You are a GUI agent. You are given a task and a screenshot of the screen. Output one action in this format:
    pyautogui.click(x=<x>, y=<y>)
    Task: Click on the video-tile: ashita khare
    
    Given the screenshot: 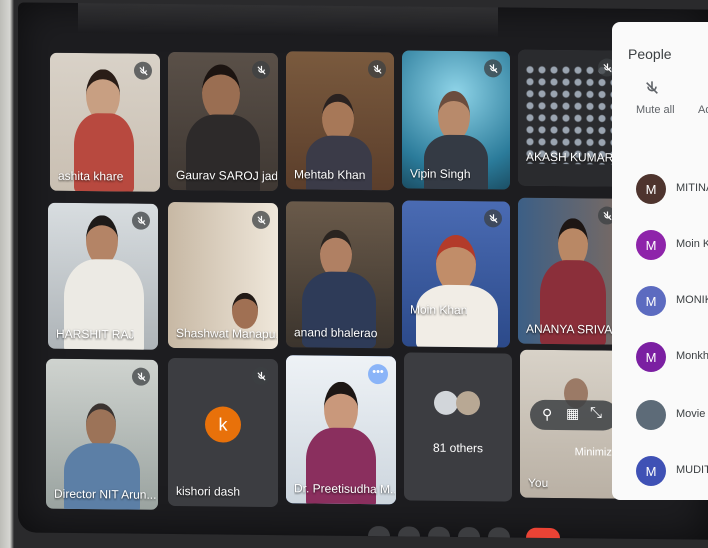 What is the action you would take?
    pyautogui.click(x=105, y=122)
    